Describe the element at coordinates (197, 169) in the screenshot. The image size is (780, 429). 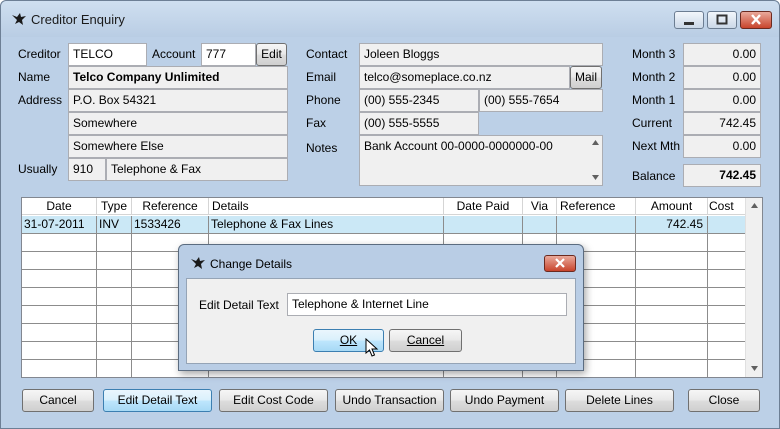
I see `usually-text-field: Telephone & Fax` at that location.